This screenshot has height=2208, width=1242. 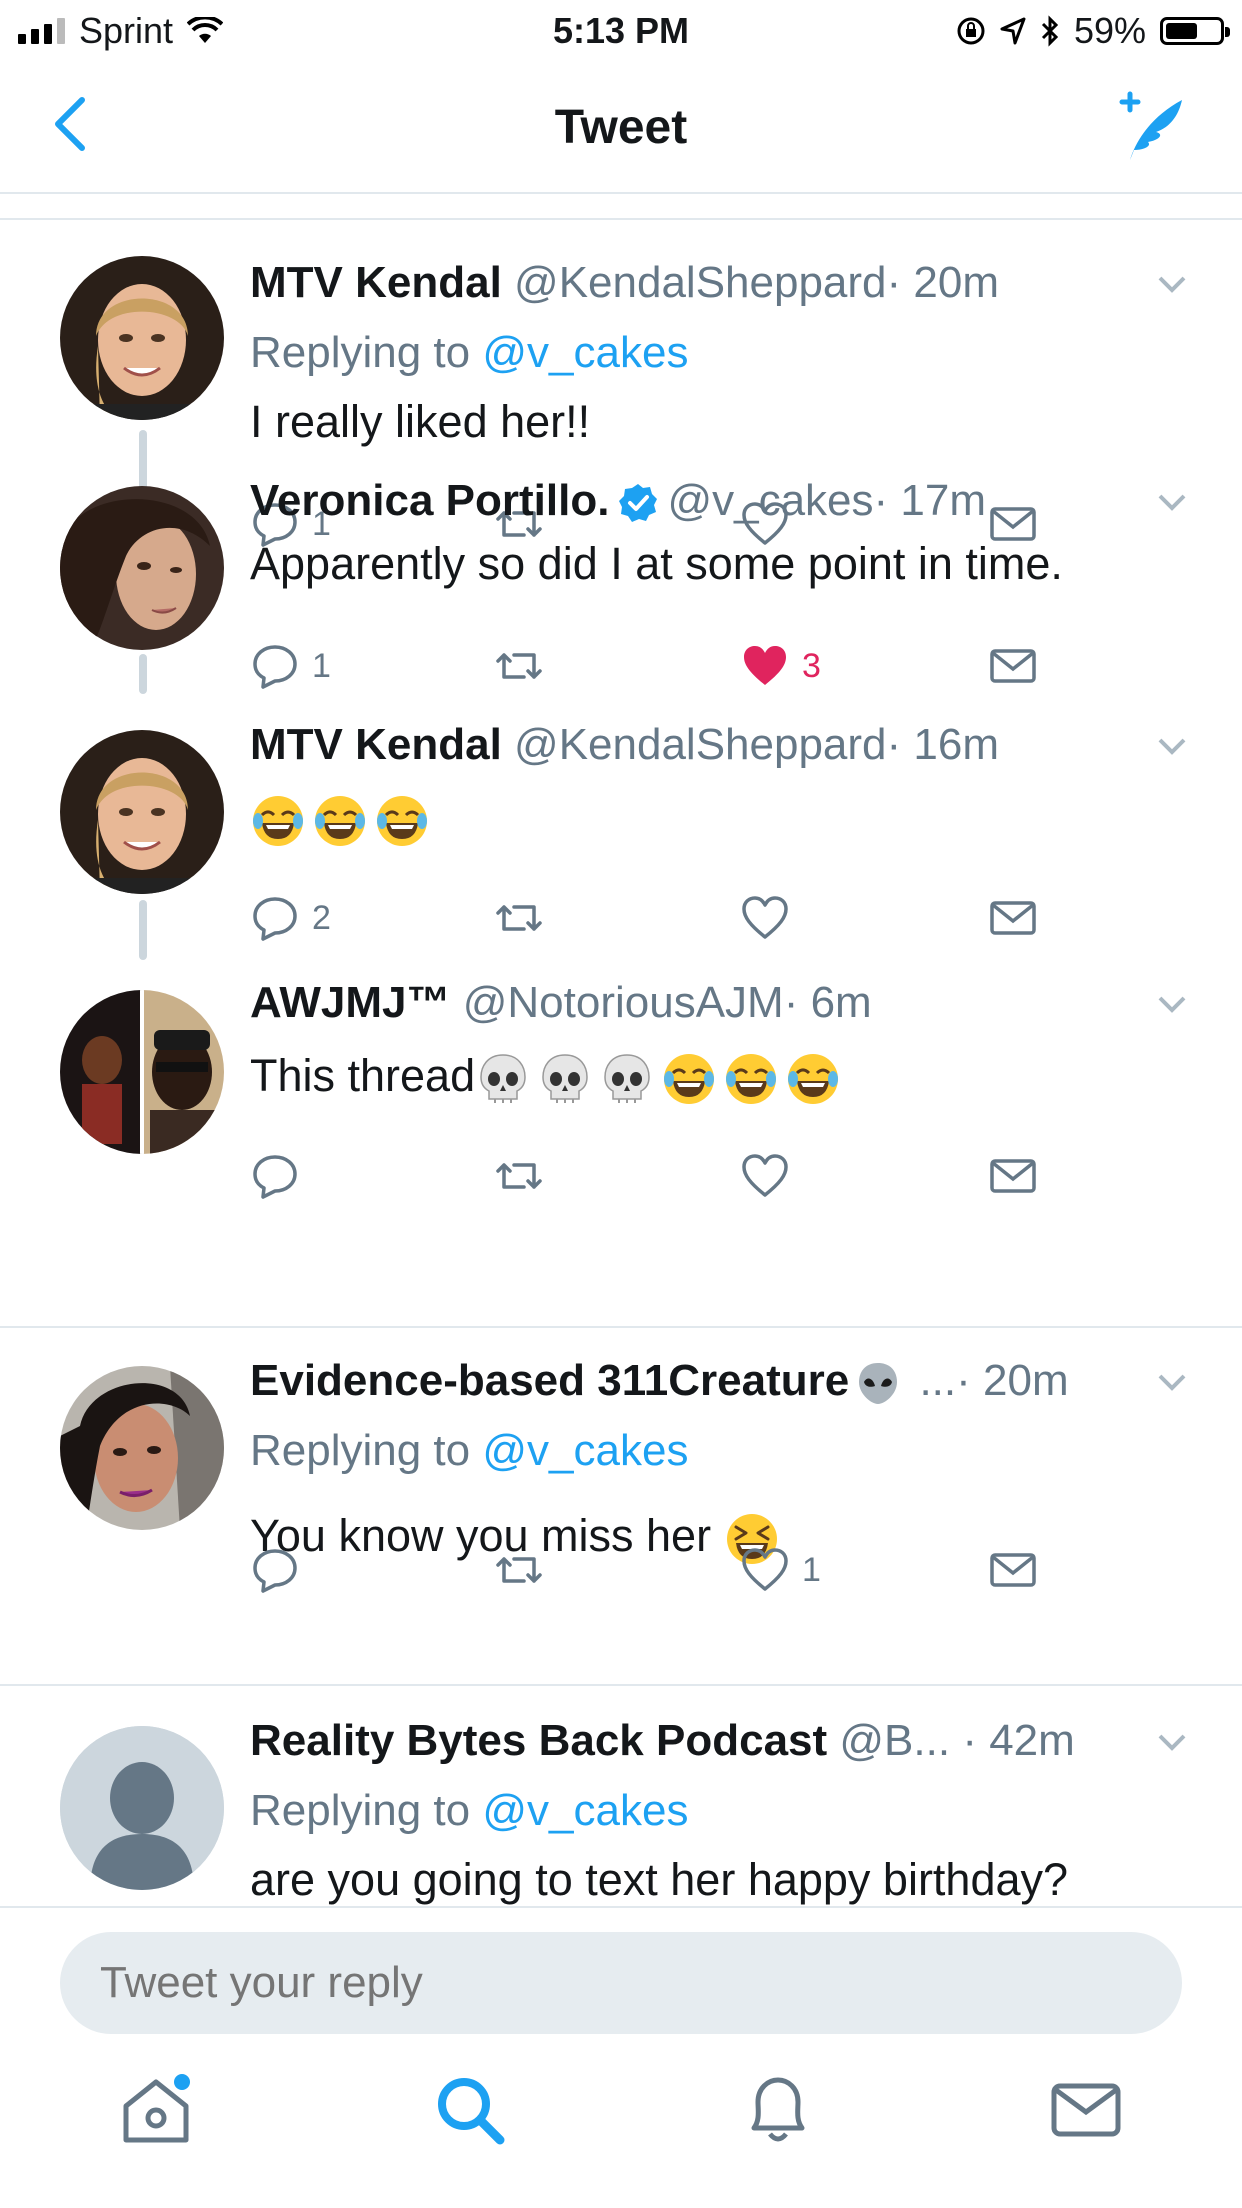 I want to click on reply-composer, so click(x=621, y=1973).